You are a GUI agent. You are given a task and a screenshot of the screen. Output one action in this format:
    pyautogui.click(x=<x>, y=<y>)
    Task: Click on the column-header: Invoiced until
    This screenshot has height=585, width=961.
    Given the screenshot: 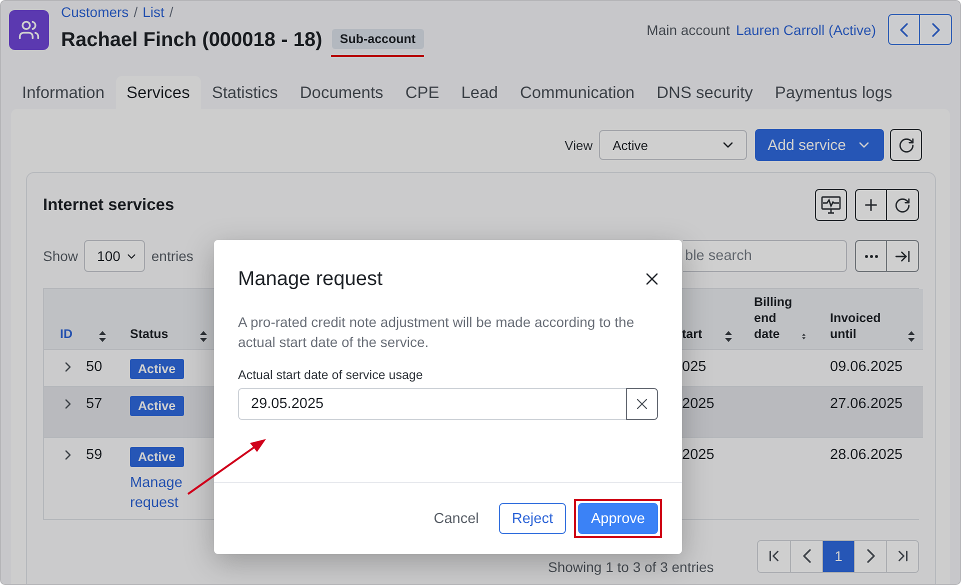 What is the action you would take?
    pyautogui.click(x=868, y=319)
    